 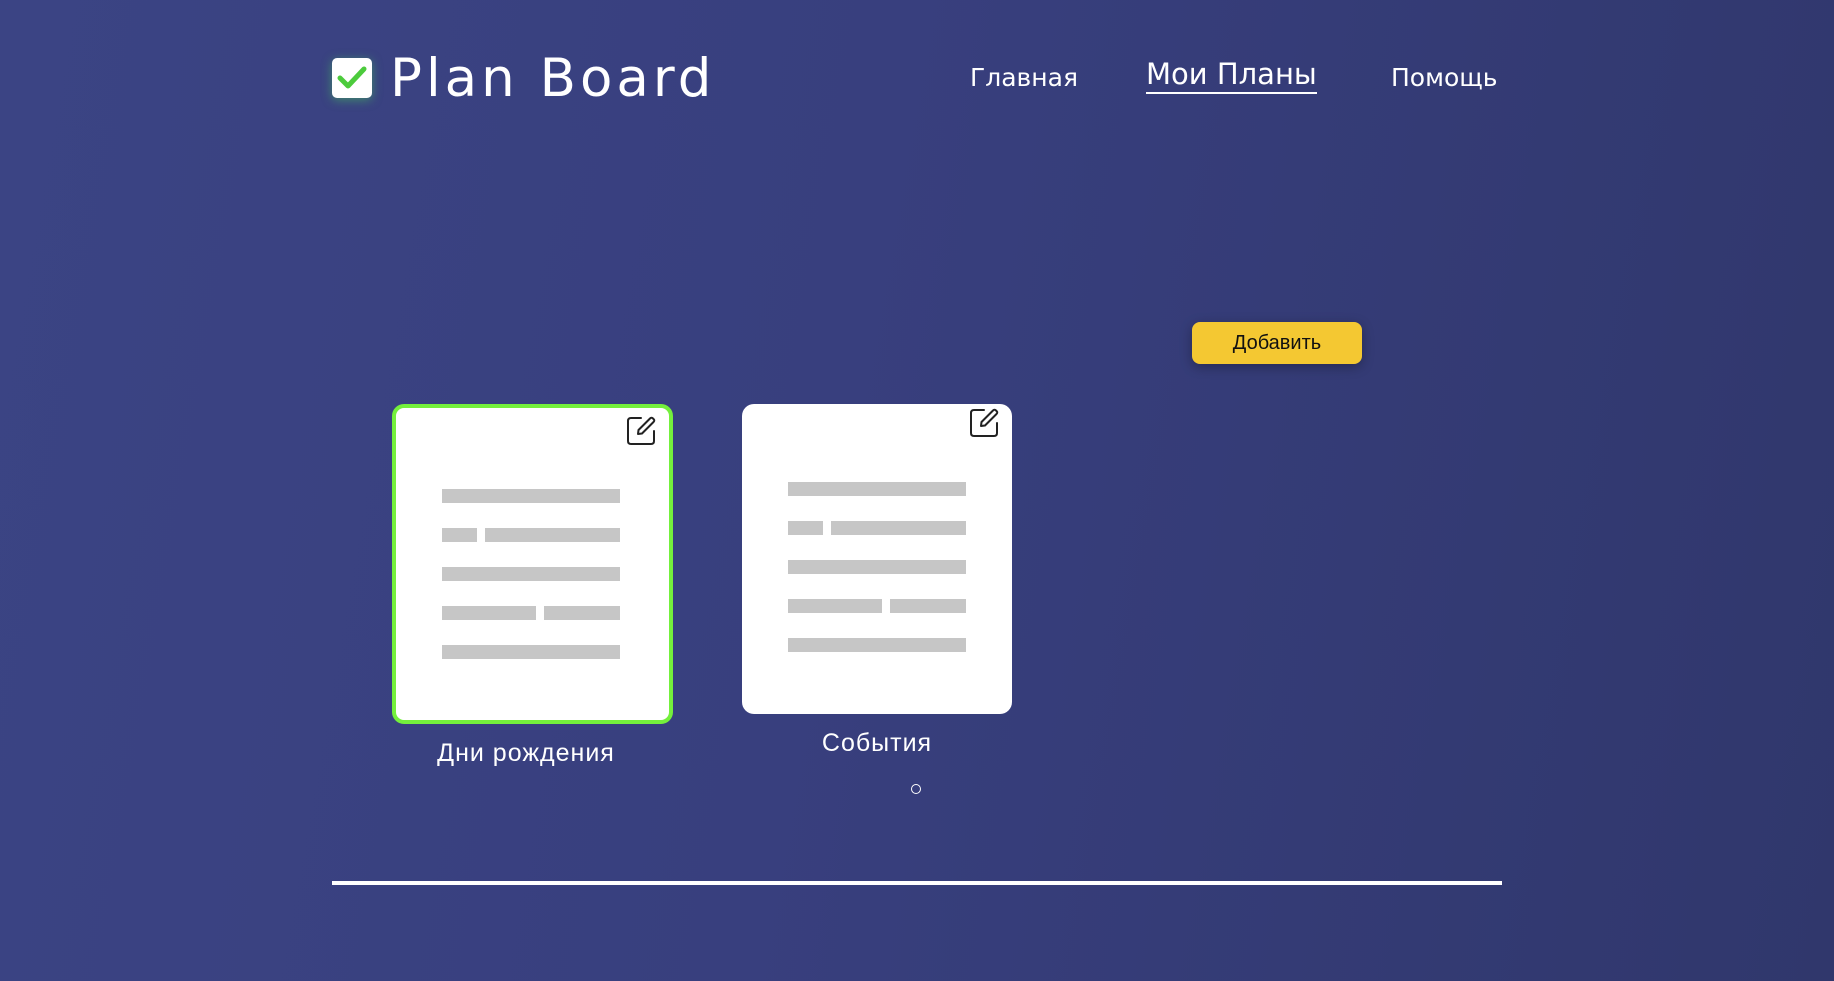 I want to click on plan-label-events: События, so click(x=877, y=743).